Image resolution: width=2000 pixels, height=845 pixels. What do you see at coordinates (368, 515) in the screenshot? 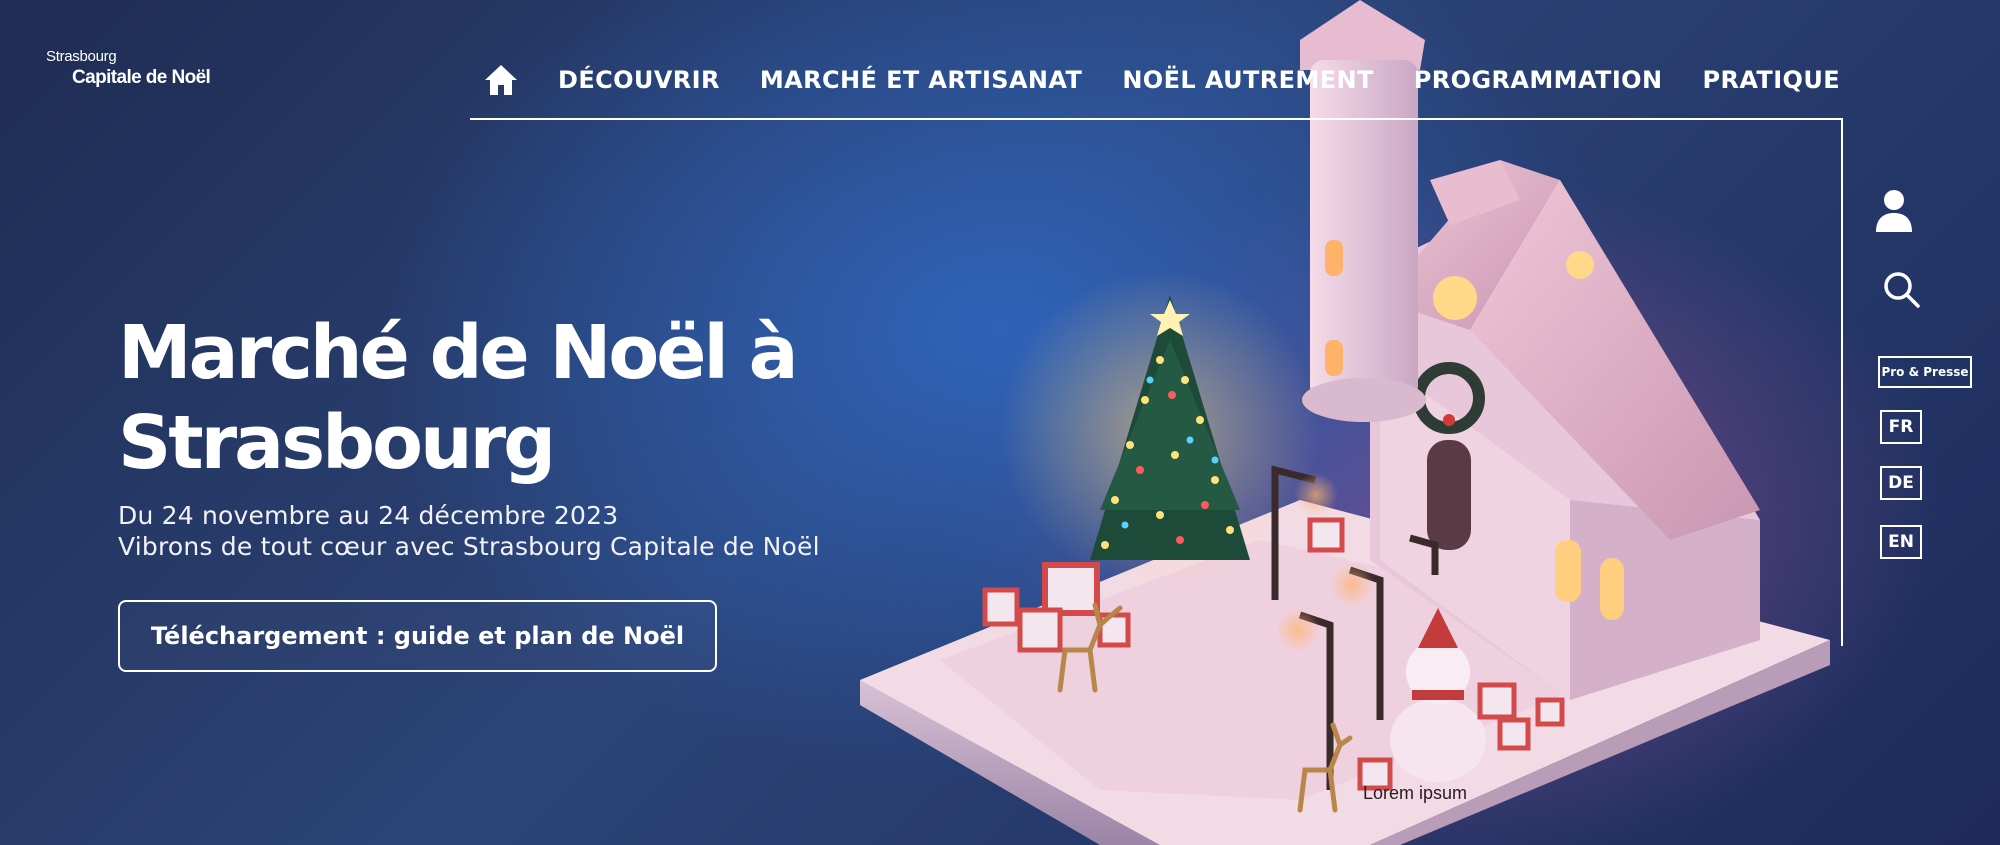
I see `hero-dates: Du 24 novembre au 24 décembre 2023` at bounding box center [368, 515].